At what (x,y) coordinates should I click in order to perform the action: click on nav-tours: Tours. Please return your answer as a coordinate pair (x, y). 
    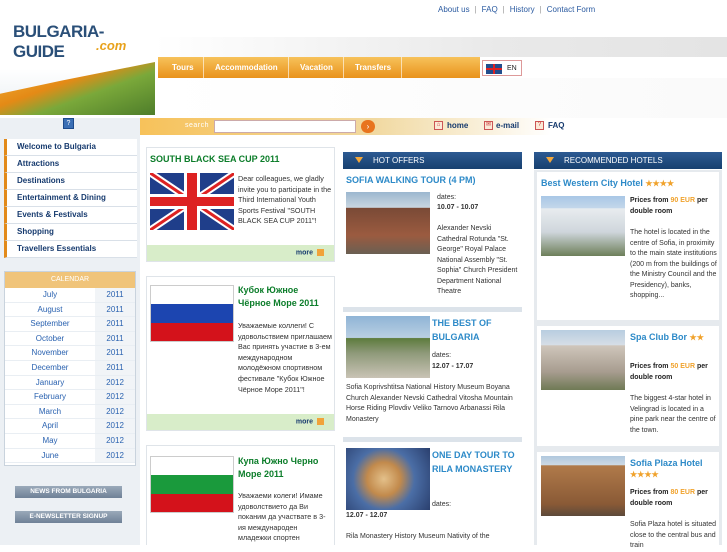
    Looking at the image, I should click on (183, 67).